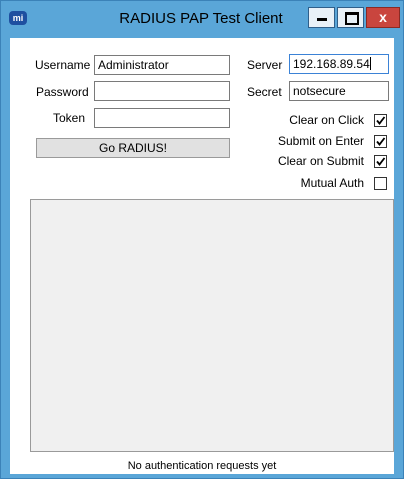  What do you see at coordinates (321, 17) in the screenshot?
I see `minimize-button` at bounding box center [321, 17].